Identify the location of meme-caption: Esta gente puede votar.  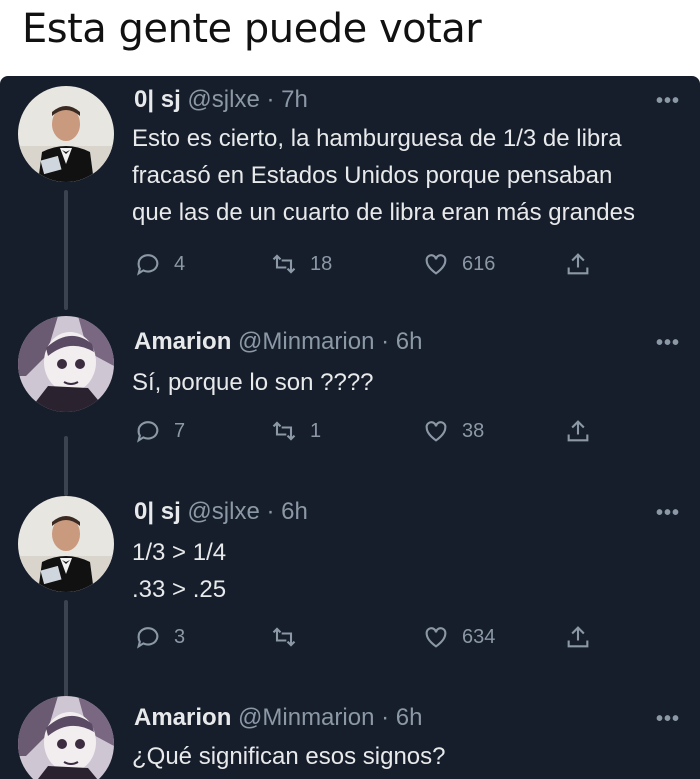
(252, 29).